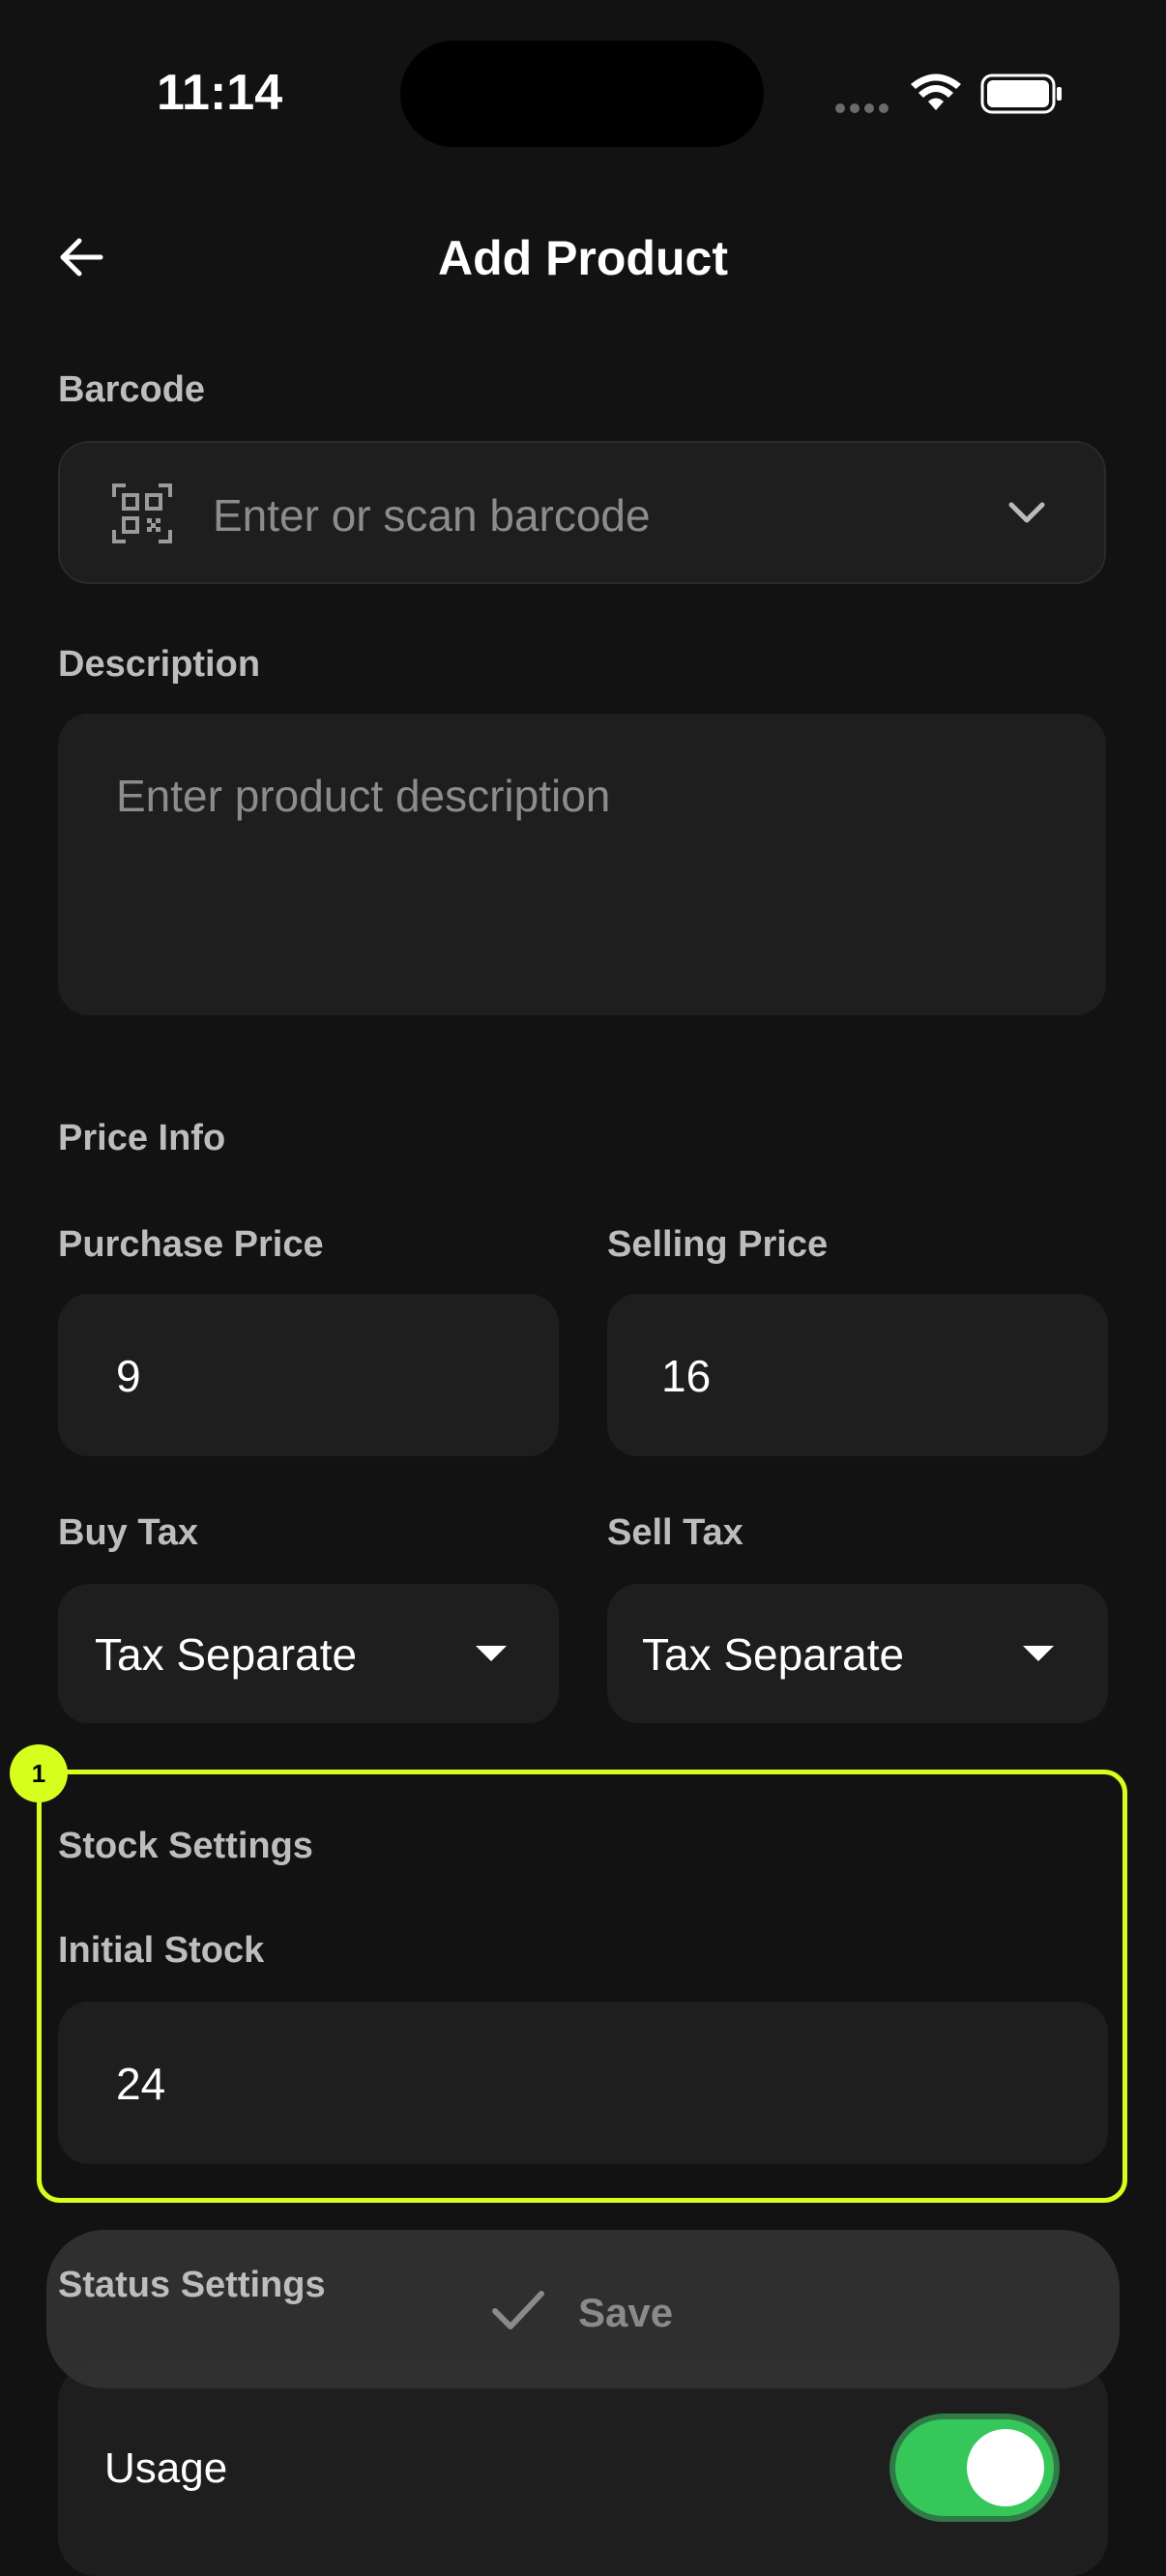  What do you see at coordinates (128, 1376) in the screenshot?
I see `purchase-price-value: 9` at bounding box center [128, 1376].